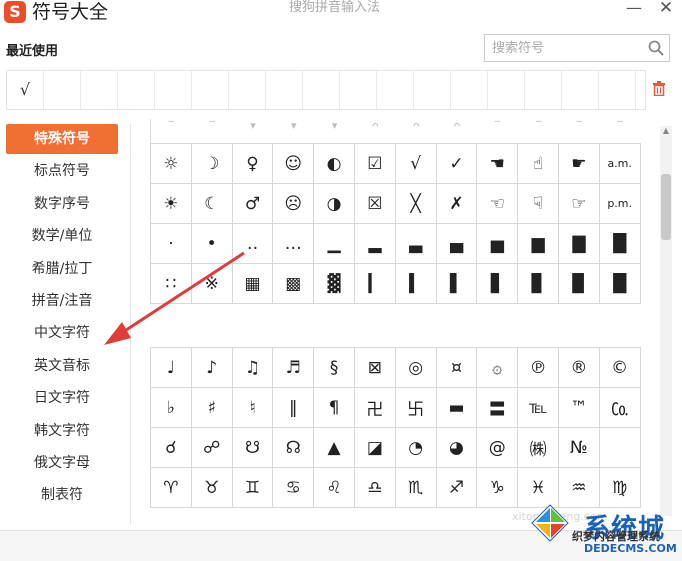 This screenshot has width=682, height=561. What do you see at coordinates (334, 284) in the screenshot?
I see `symbol-cell: ▓` at bounding box center [334, 284].